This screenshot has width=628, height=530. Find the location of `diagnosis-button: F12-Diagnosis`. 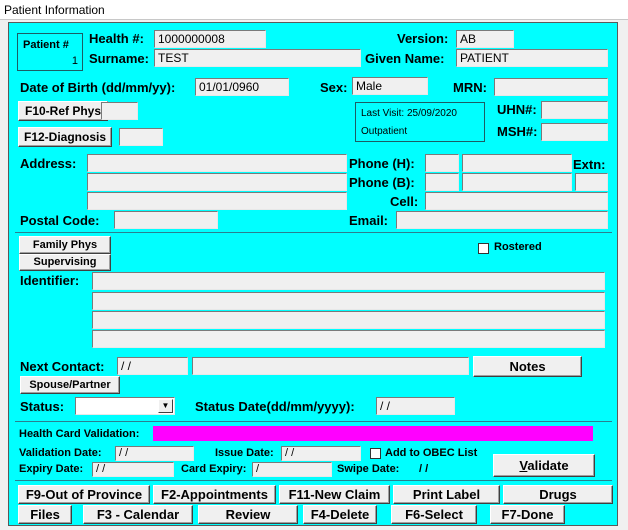

diagnosis-button: F12-Diagnosis is located at coordinates (65, 137).